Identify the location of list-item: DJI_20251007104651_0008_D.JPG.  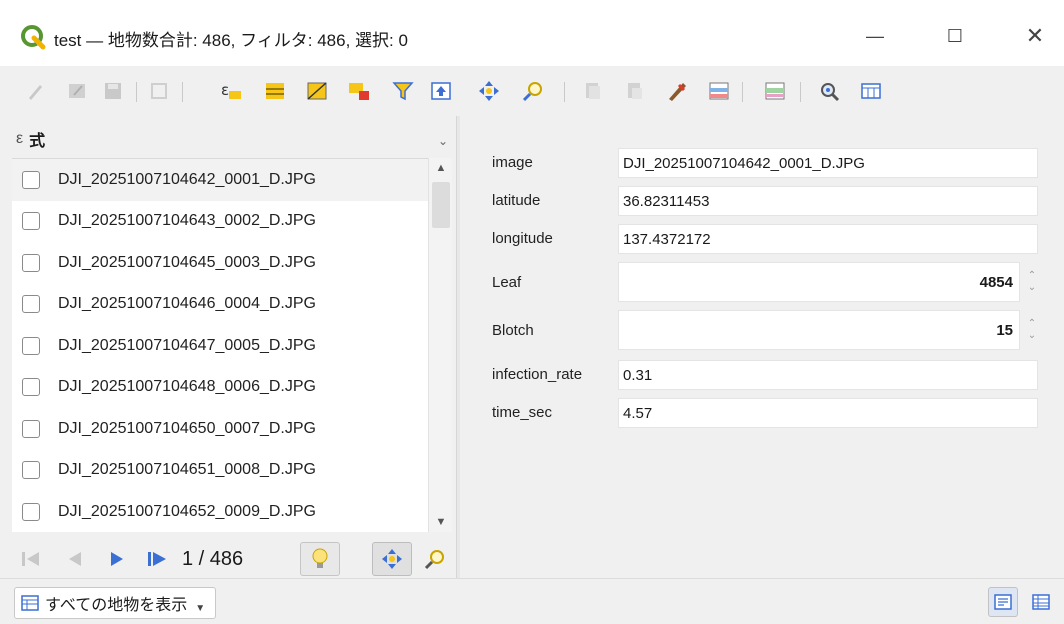
(220, 471).